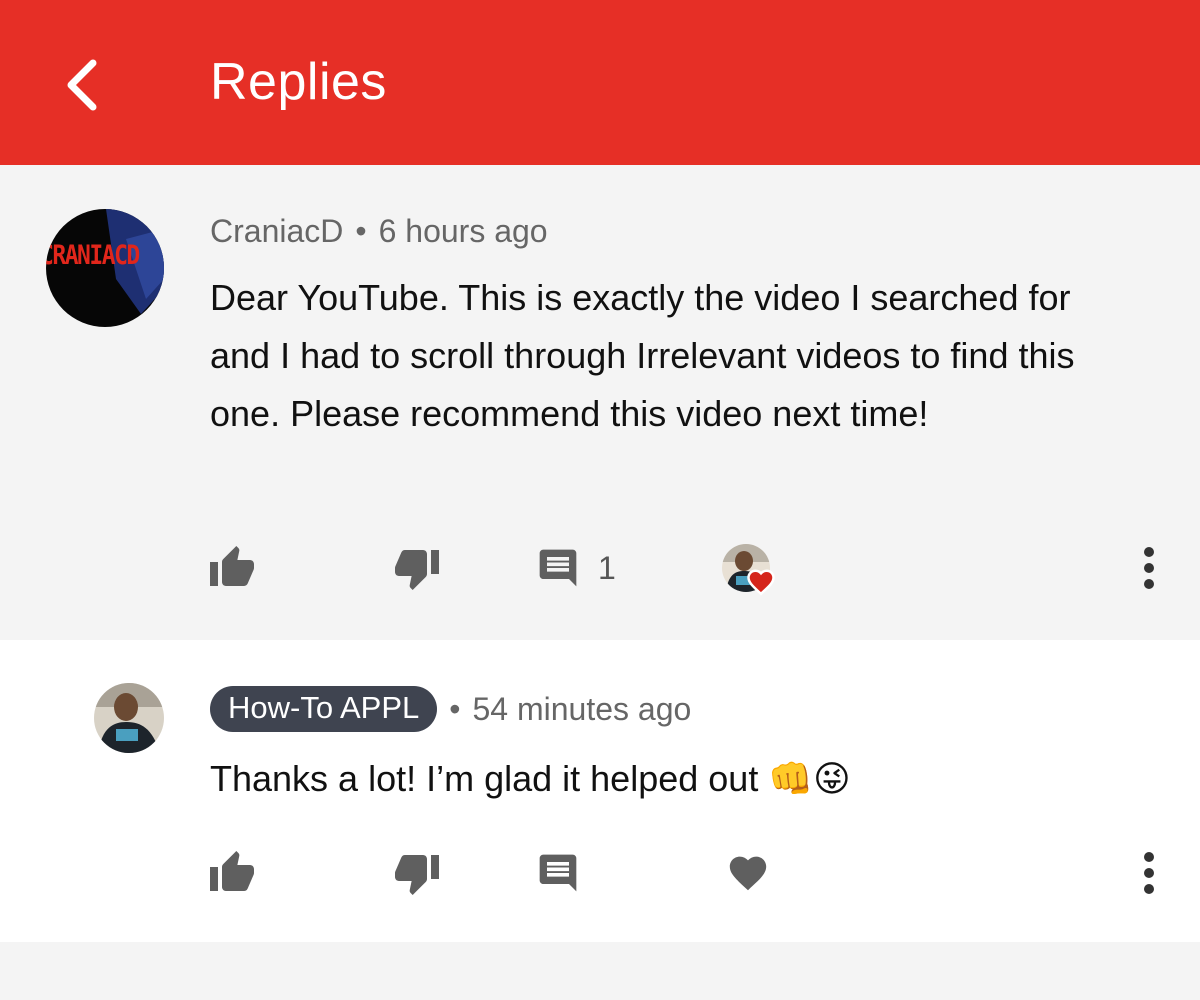 This screenshot has width=1200, height=1000. I want to click on creator-heart-icon, so click(761, 582).